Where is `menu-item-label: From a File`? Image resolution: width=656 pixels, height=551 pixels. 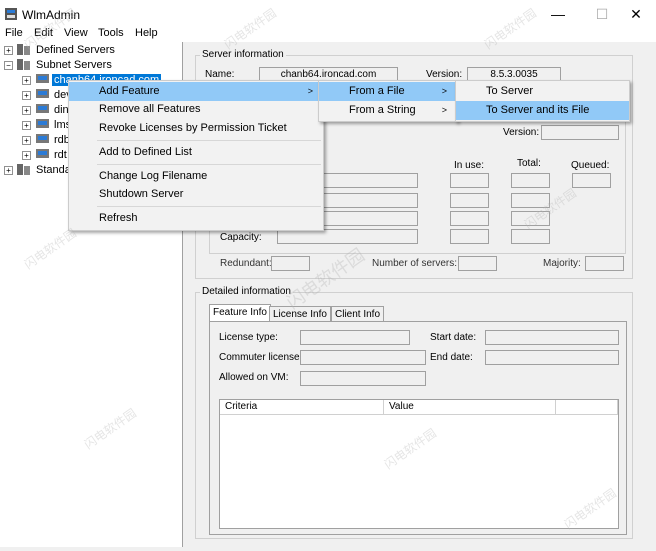 menu-item-label: From a File is located at coordinates (377, 91).